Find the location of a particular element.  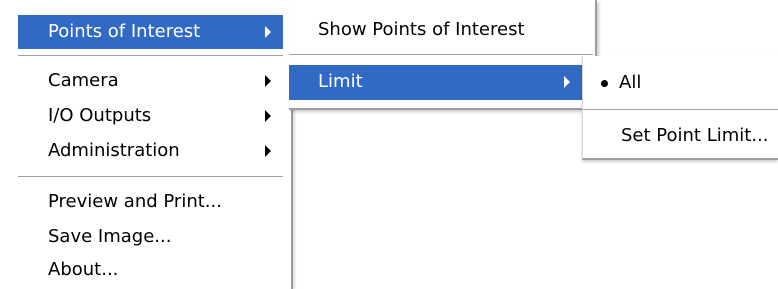

menu-item-camera: Camera is located at coordinates (150, 81).